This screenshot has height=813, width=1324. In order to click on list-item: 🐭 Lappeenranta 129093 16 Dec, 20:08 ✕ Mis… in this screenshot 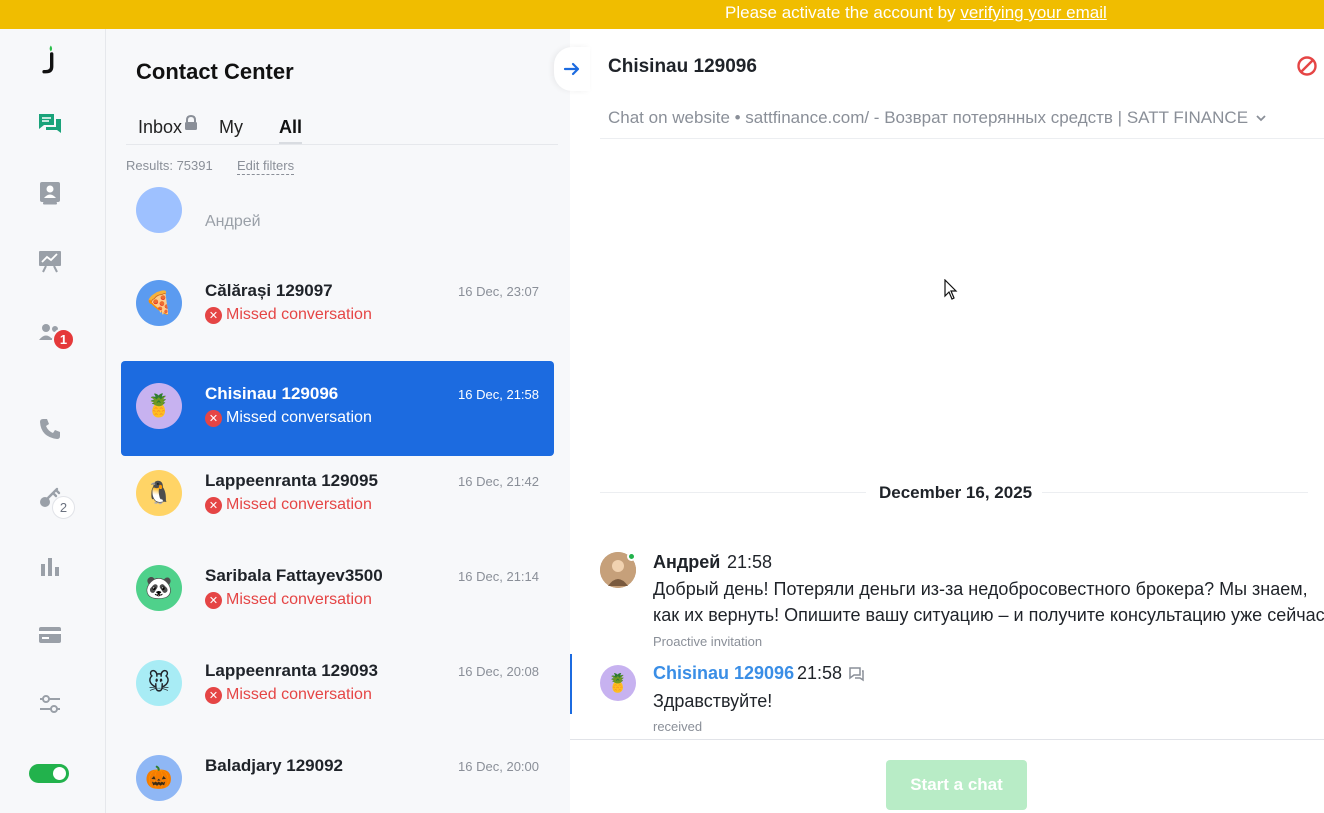, I will do `click(337, 685)`.